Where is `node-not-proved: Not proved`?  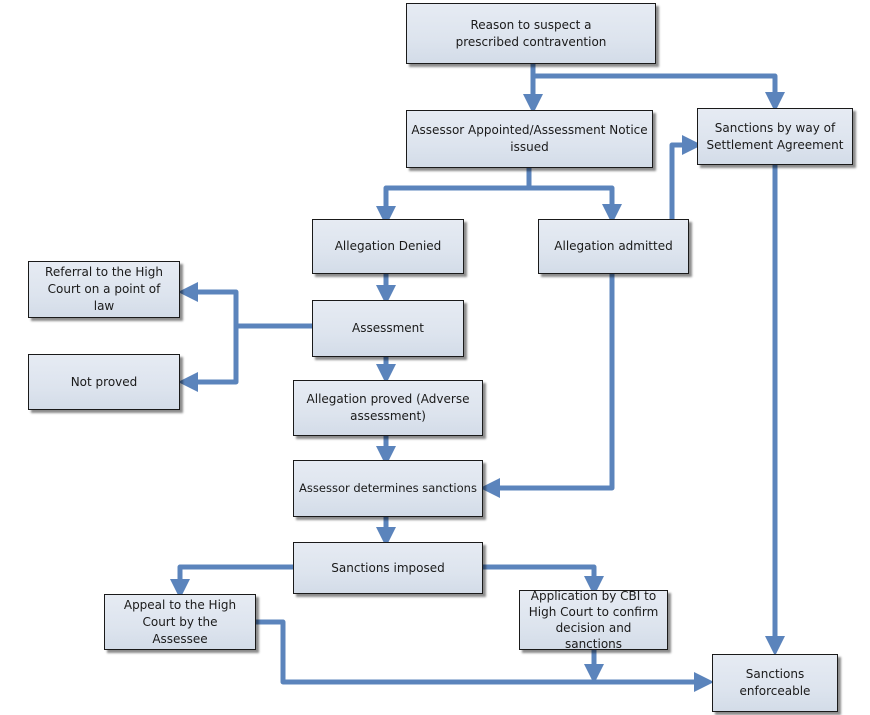
node-not-proved: Not proved is located at coordinates (104, 382).